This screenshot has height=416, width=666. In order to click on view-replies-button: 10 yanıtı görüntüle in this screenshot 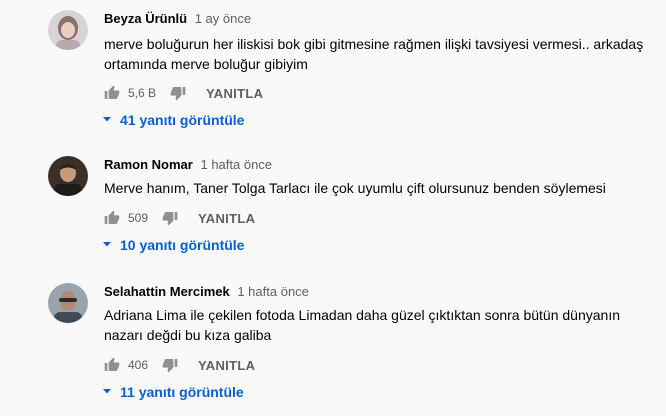, I will do `click(173, 245)`.